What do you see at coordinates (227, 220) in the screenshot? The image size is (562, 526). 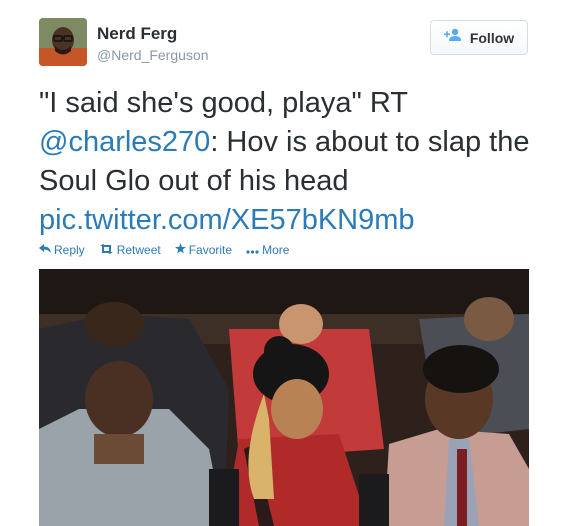 I see `pic-link: pic.twitter.com/XE57bKN9mb` at bounding box center [227, 220].